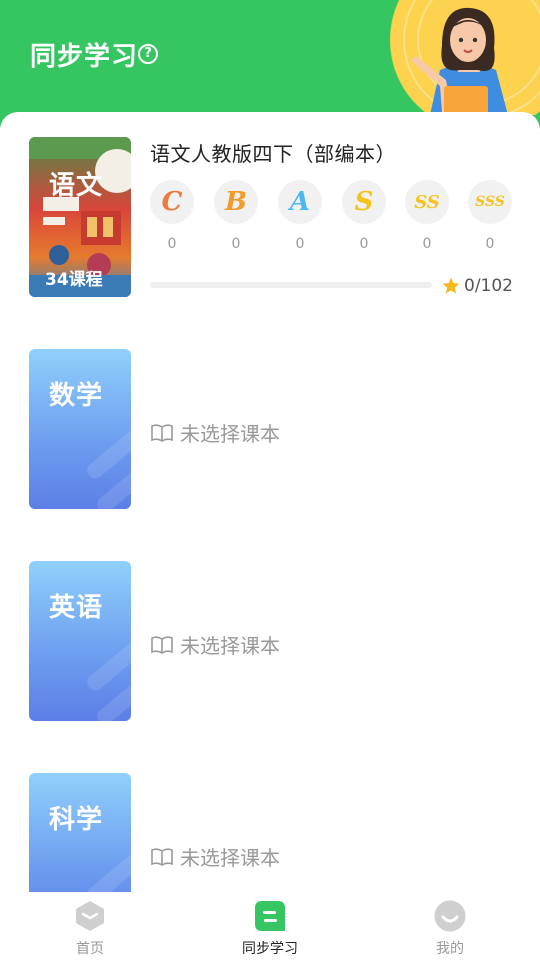 Image resolution: width=540 pixels, height=960 pixels. Describe the element at coordinates (76, 820) in the screenshot. I see `cover-label: 科学` at that location.